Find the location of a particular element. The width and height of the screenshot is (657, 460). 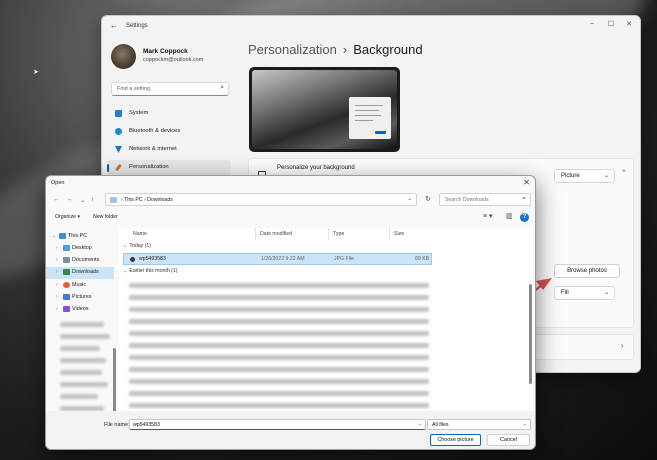

nav-item-personalization: Personalization is located at coordinates (169, 167).